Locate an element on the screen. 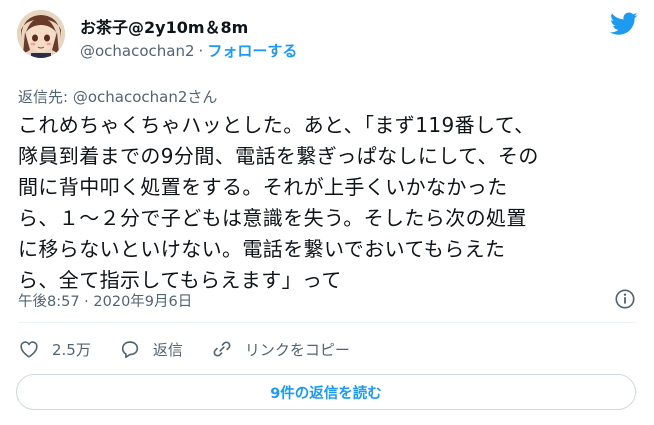 The height and width of the screenshot is (425, 654). avatar is located at coordinates (41, 34).